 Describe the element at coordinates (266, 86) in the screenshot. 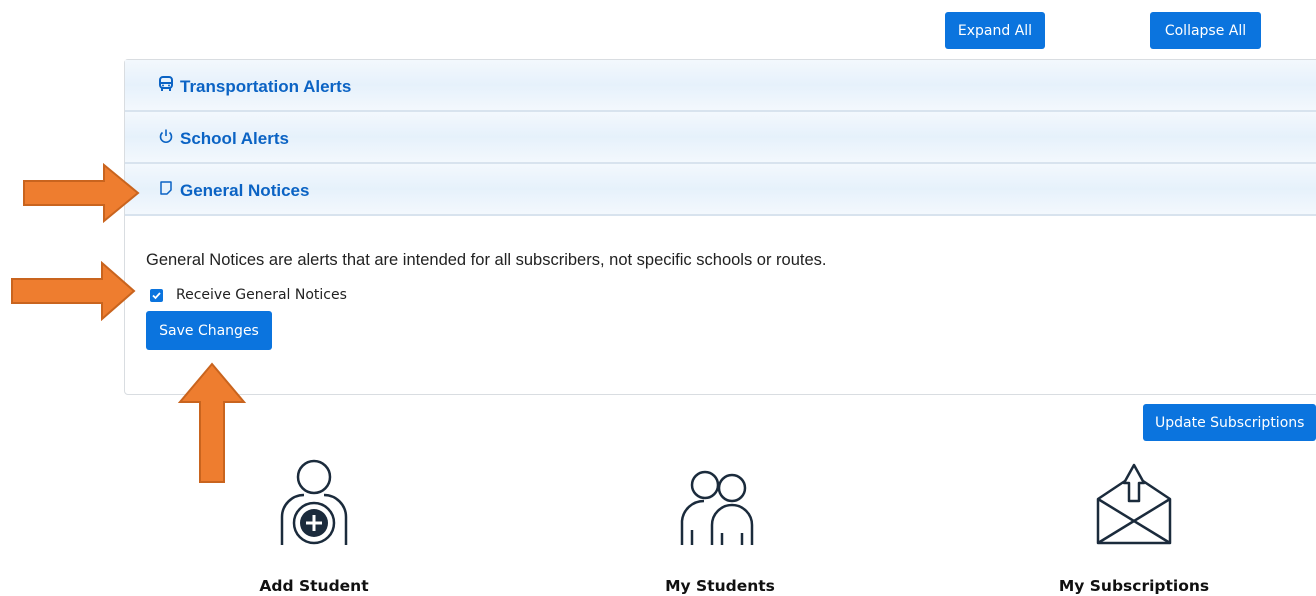

I see `accordion-title: Transportation Alerts` at that location.